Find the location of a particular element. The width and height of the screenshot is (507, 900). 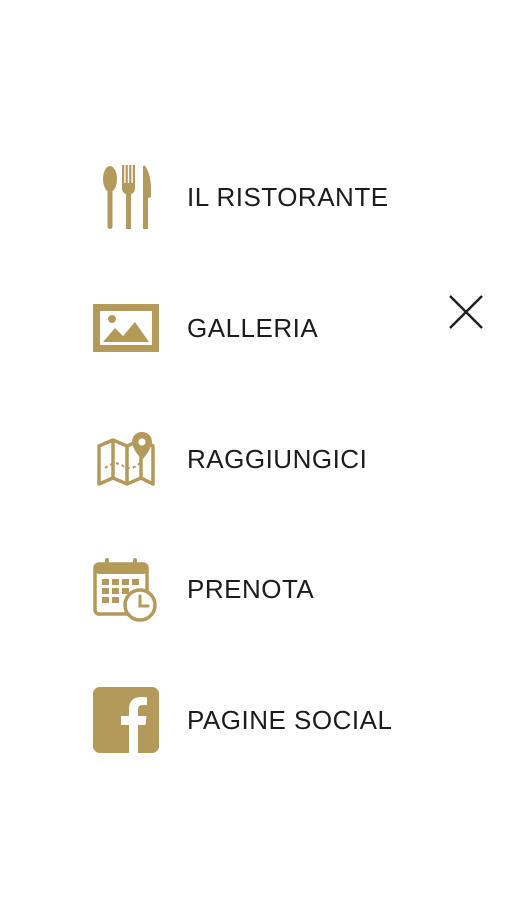

menu-item-raggiungici: RAGGIUNGICI is located at coordinates (229, 459).